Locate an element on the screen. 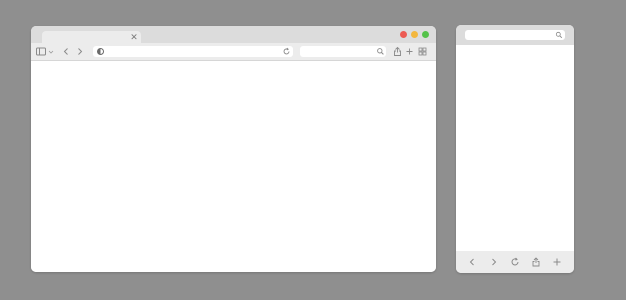  mobile-page-content is located at coordinates (515, 148).